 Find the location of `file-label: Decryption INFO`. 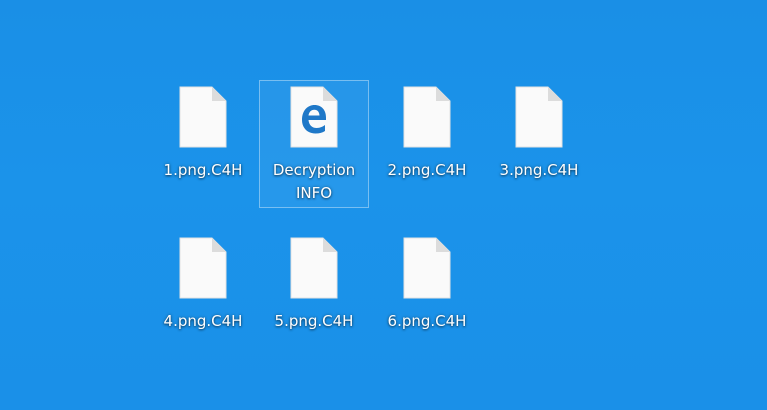

file-label: Decryption INFO is located at coordinates (314, 182).